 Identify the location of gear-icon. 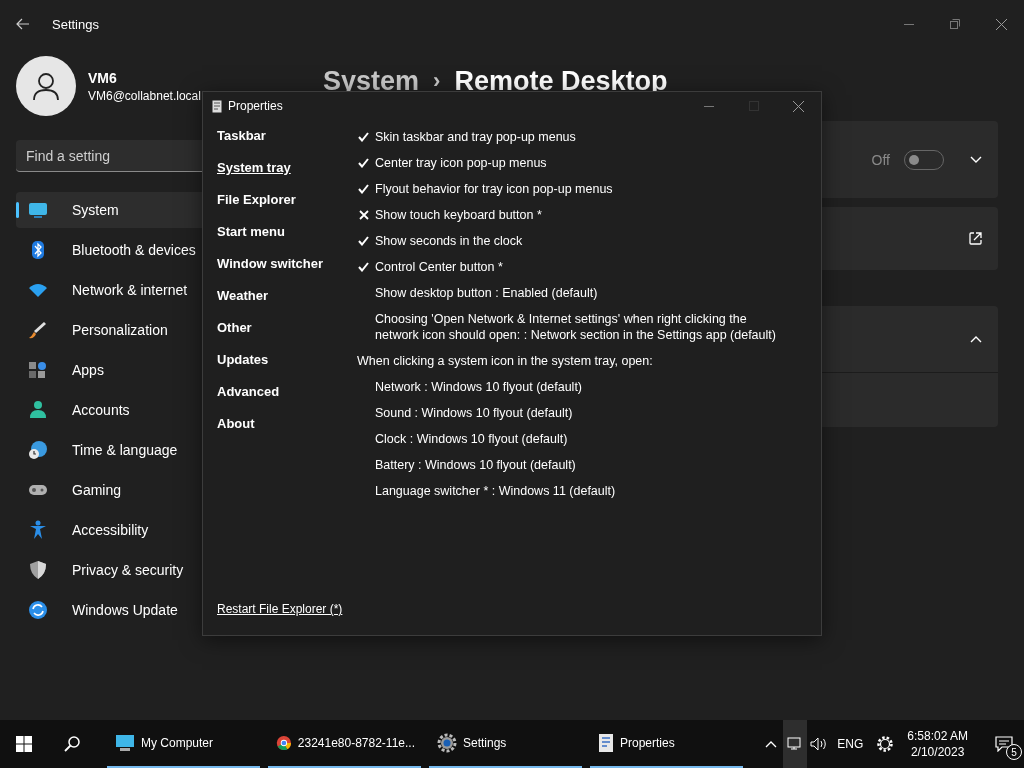
(447, 743).